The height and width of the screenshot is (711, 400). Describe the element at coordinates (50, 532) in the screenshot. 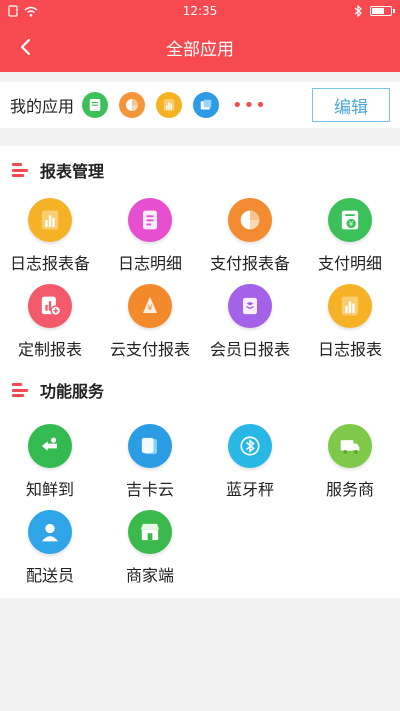

I see `courier-icon` at that location.